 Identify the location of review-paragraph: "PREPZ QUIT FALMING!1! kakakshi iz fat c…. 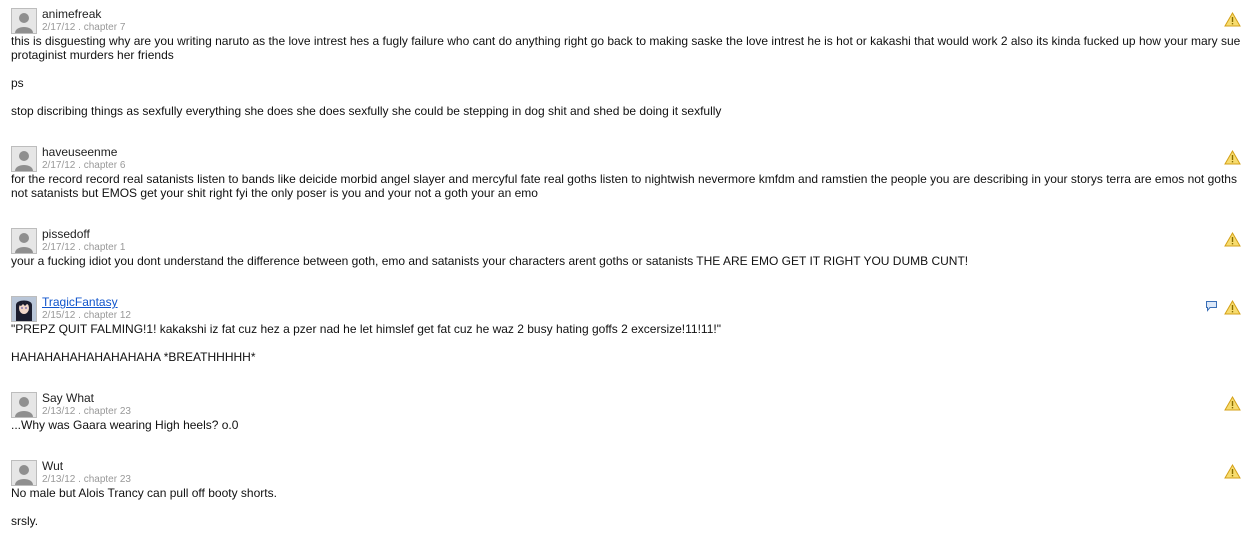
(366, 329).